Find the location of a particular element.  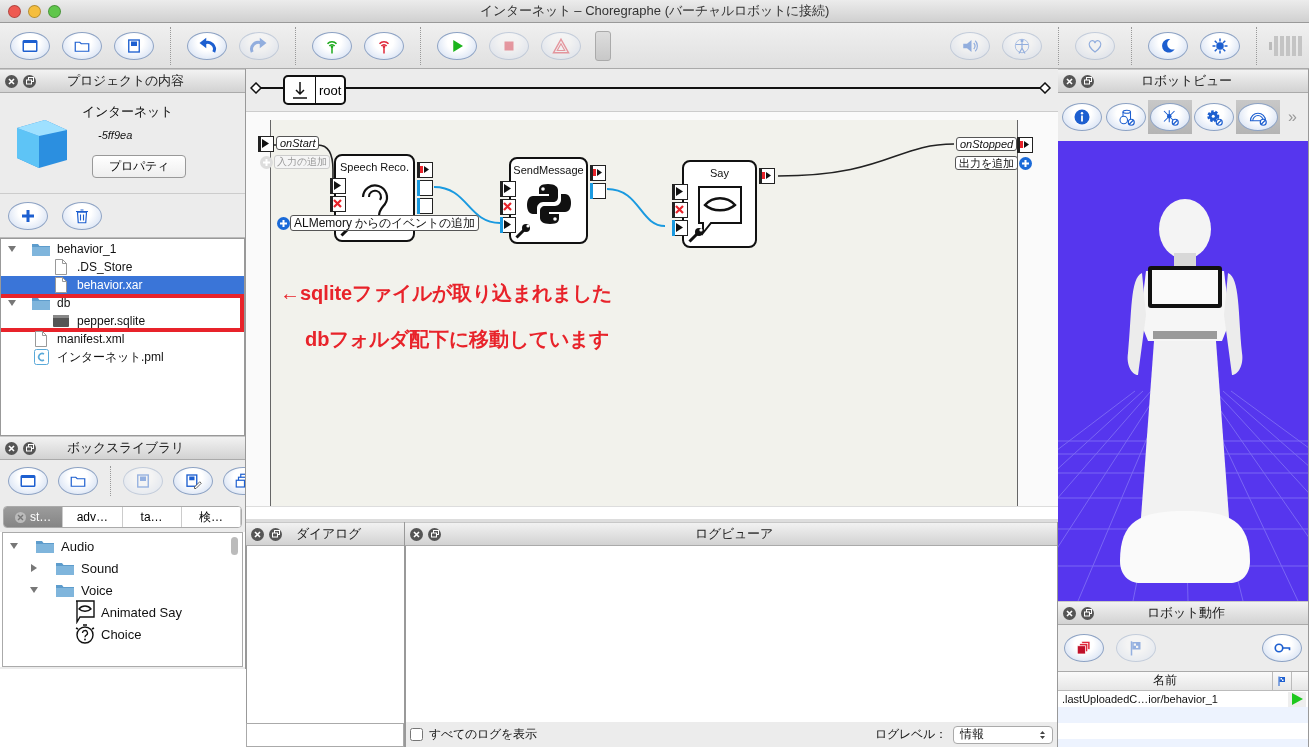

wrench-icon is located at coordinates (696, 235).